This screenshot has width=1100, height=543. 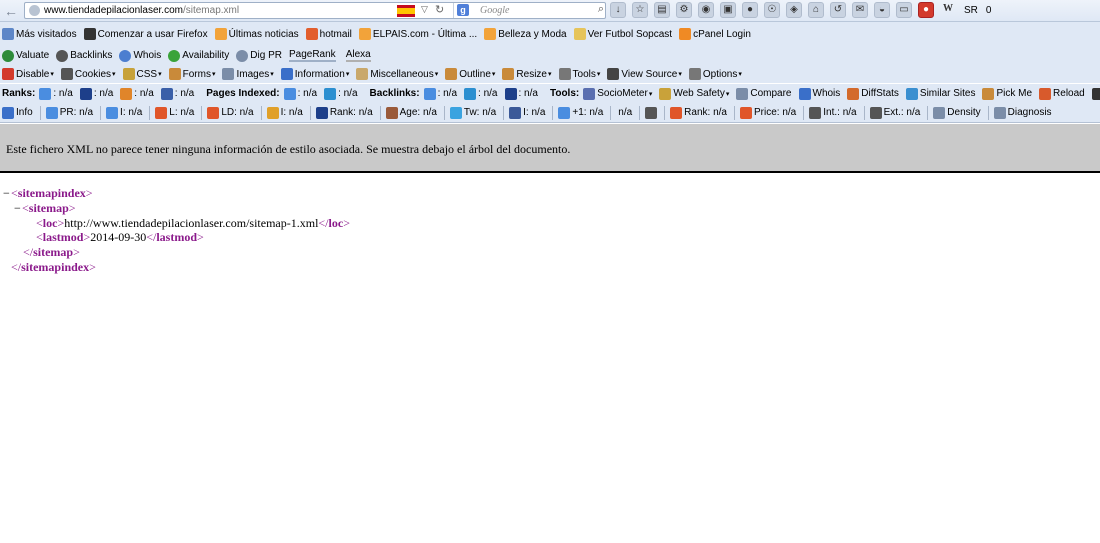 What do you see at coordinates (618, 10) in the screenshot?
I see `download-icon: ↓` at bounding box center [618, 10].